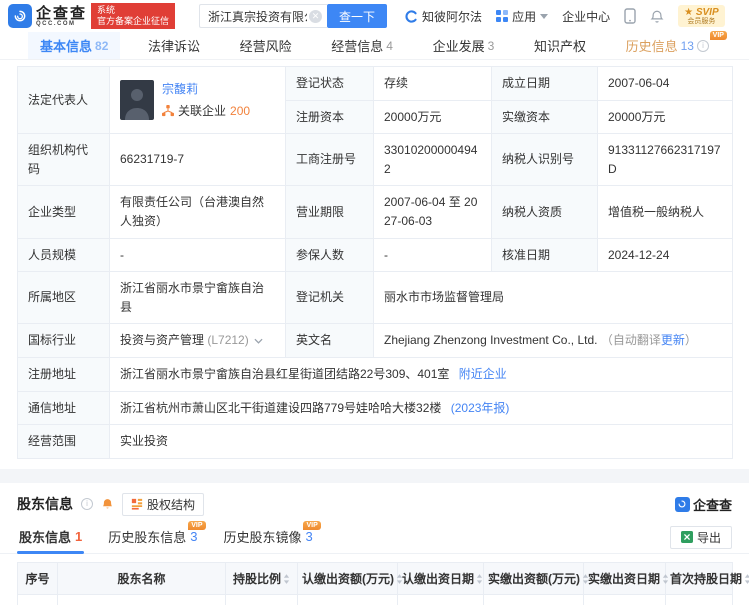  I want to click on org-code-value: 66231719-7, so click(197, 160).